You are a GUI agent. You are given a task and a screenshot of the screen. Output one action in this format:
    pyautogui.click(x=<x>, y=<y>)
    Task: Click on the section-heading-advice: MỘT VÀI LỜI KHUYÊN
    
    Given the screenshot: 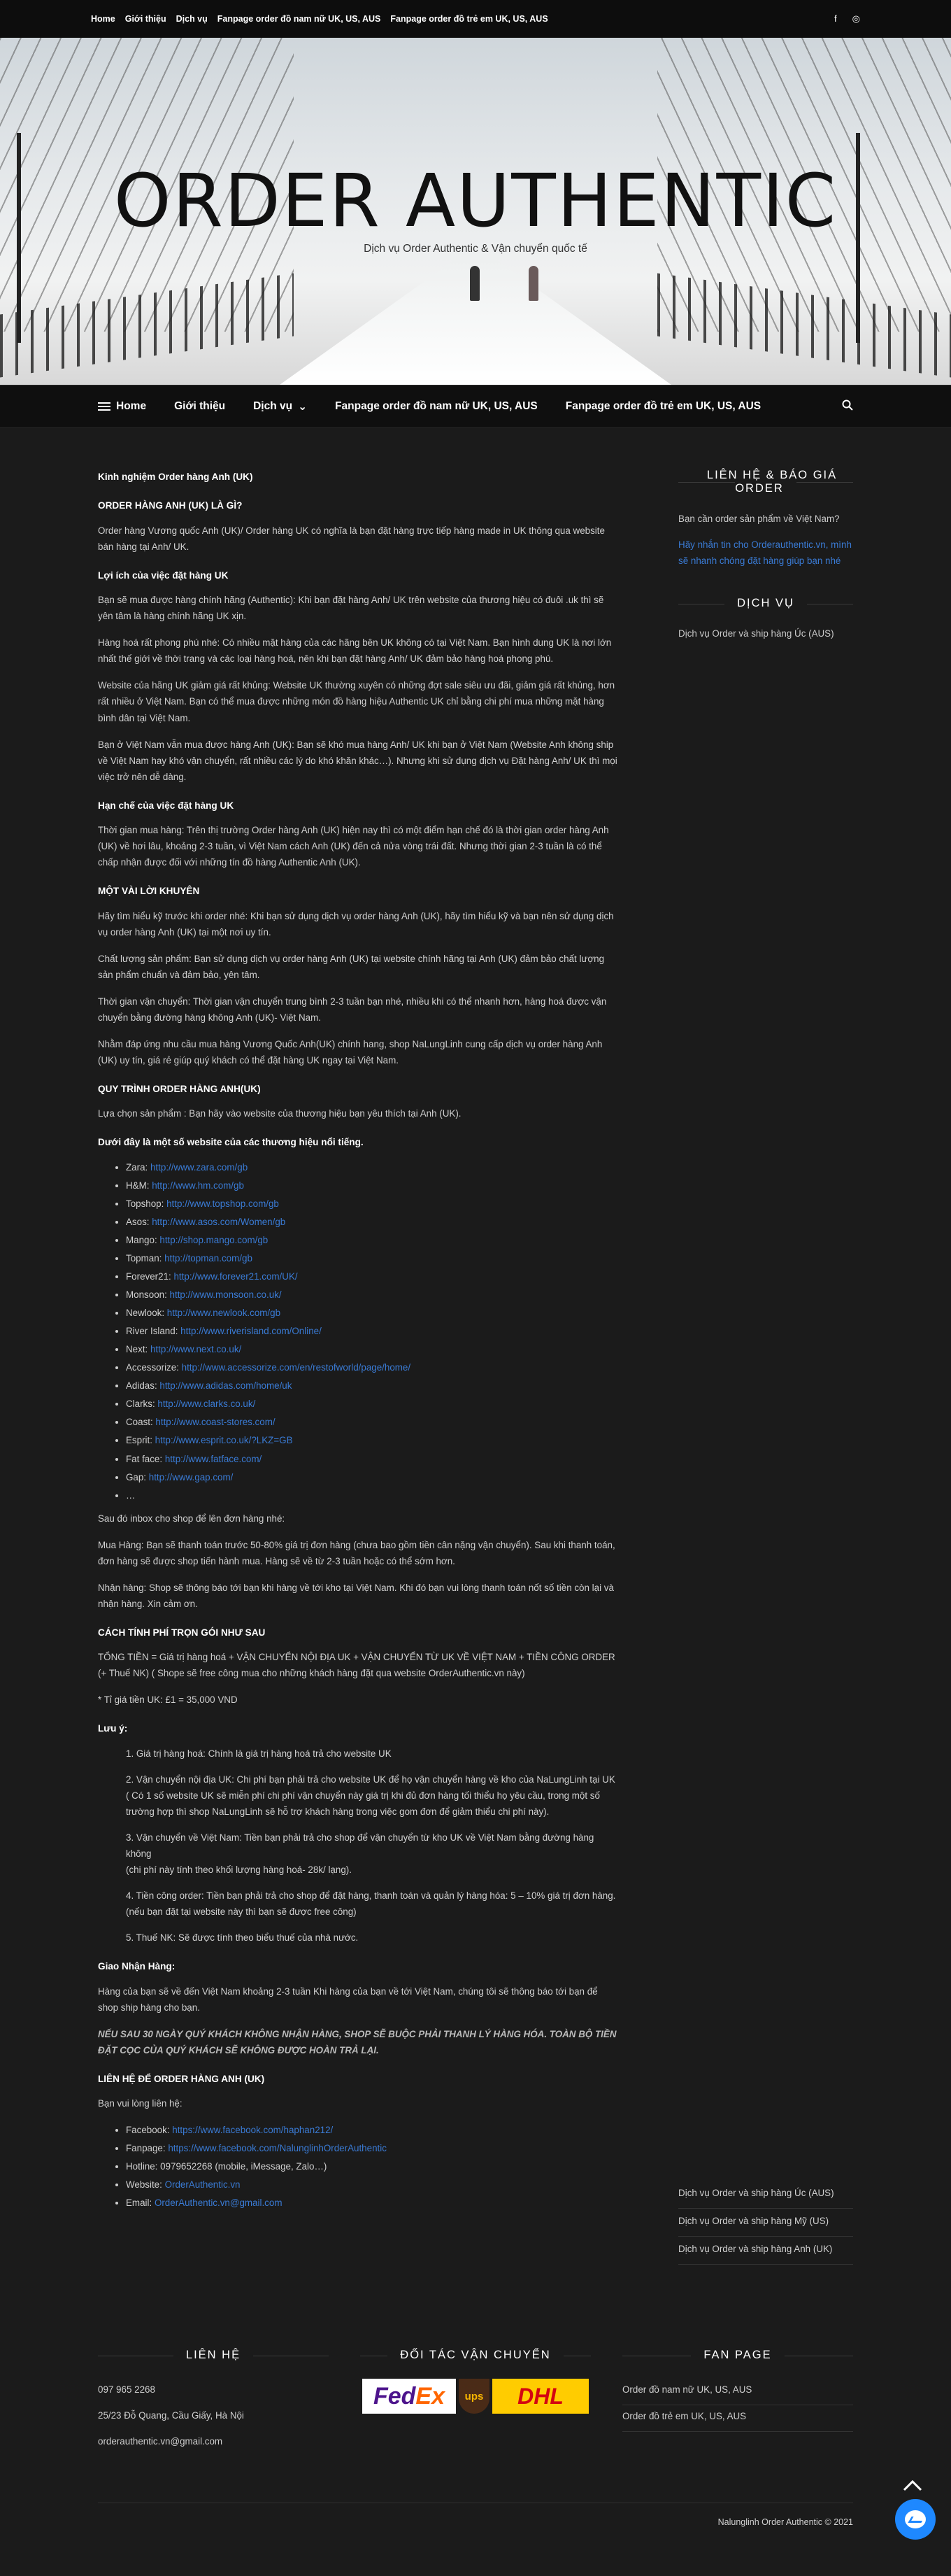 What is the action you would take?
    pyautogui.click(x=149, y=891)
    